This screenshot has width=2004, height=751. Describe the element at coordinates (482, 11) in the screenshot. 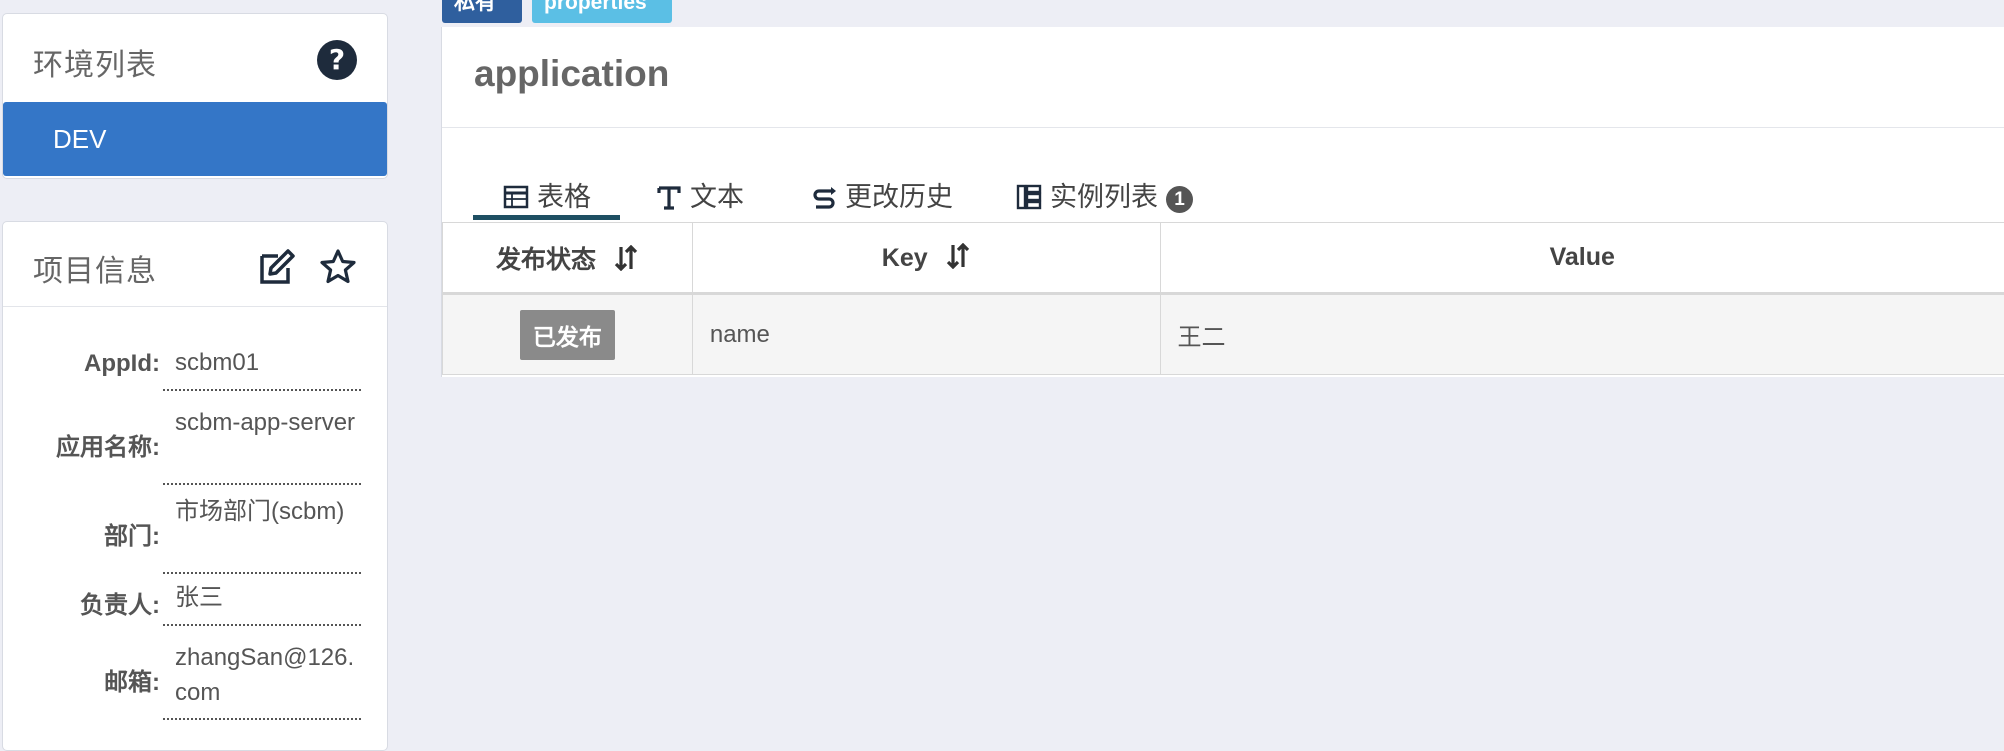

I see `private-badge: 私有` at that location.